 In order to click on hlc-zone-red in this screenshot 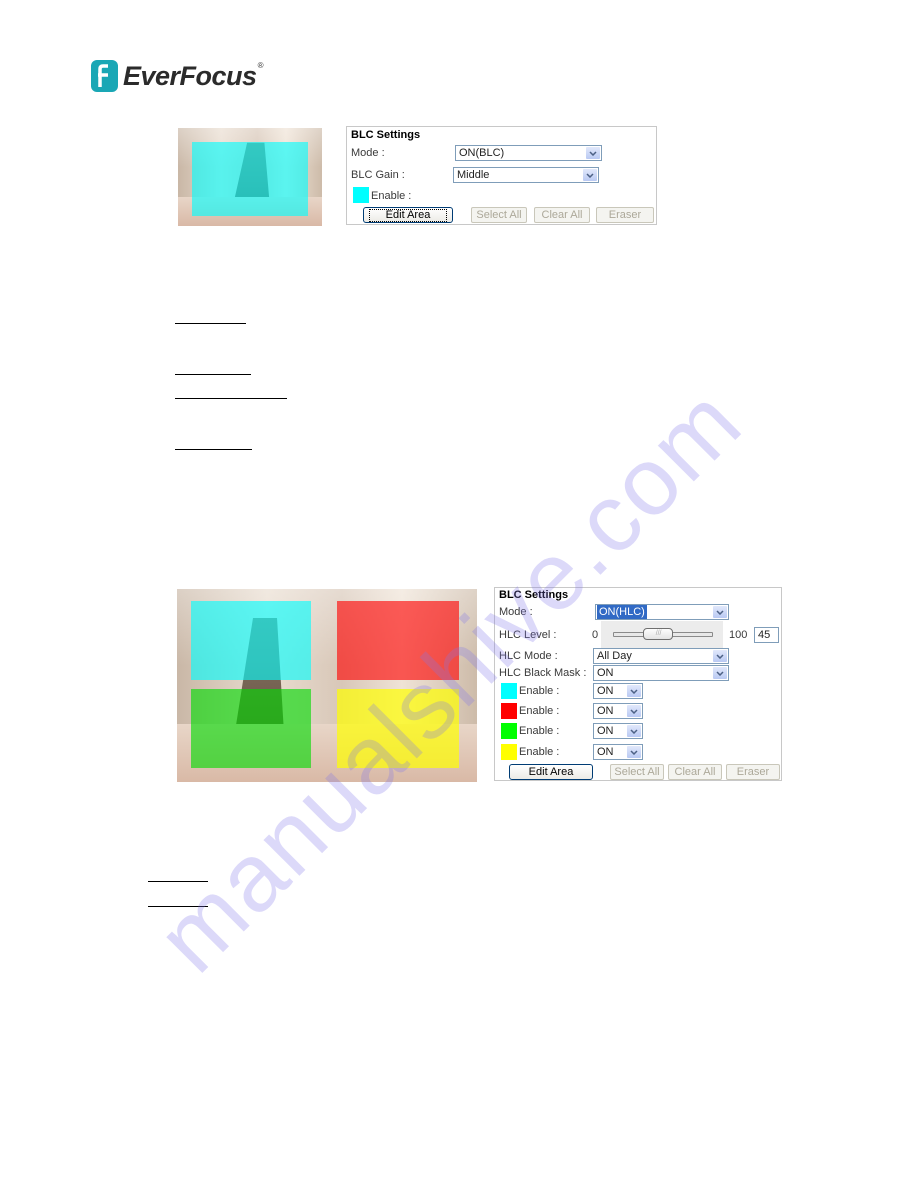, I will do `click(398, 640)`.